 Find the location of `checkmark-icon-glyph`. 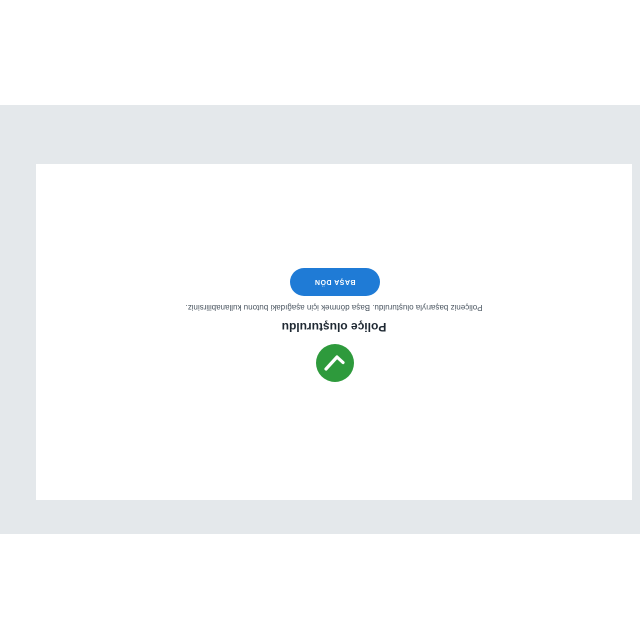

checkmark-icon-glyph is located at coordinates (334, 363).